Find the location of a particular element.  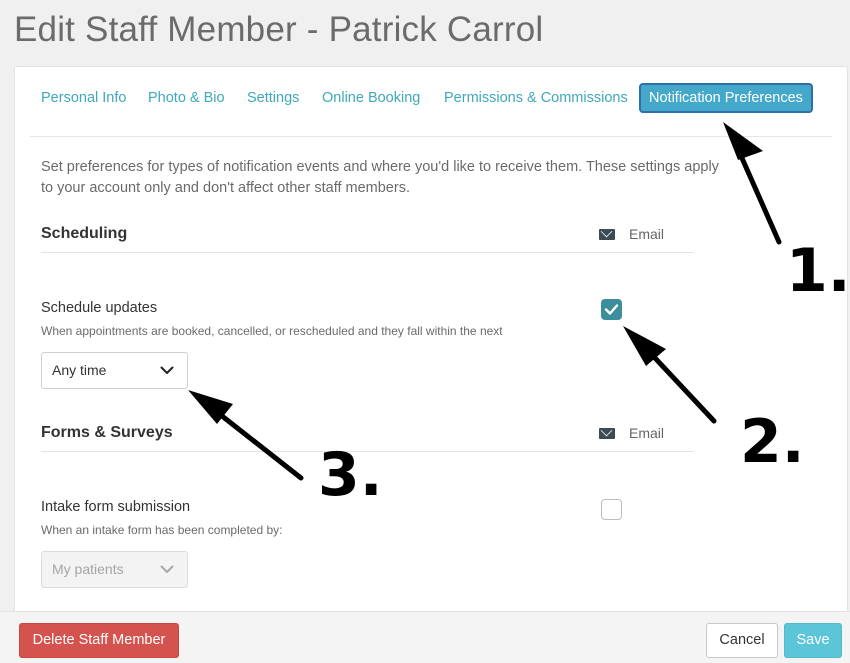

tab-permissions-commissions: Permissions & Commissions is located at coordinates (536, 98).